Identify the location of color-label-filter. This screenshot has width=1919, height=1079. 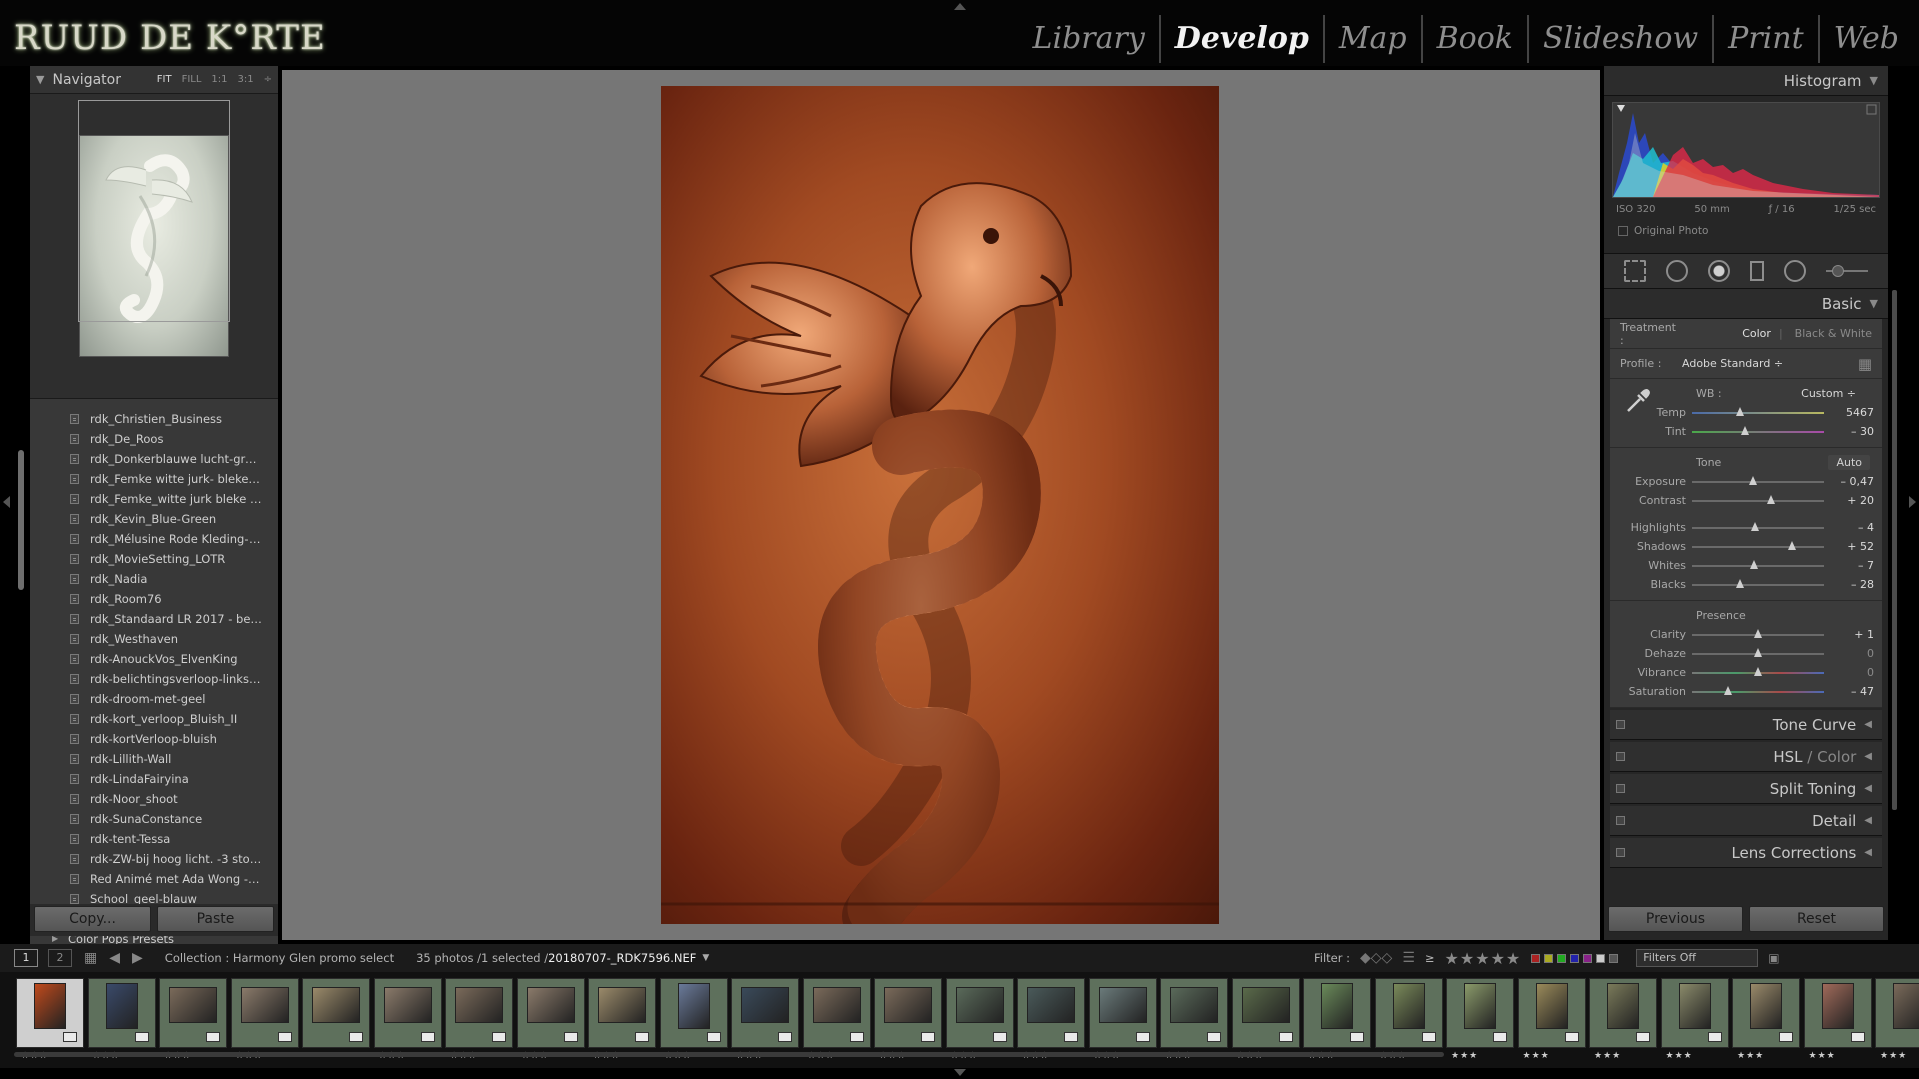
(1575, 958).